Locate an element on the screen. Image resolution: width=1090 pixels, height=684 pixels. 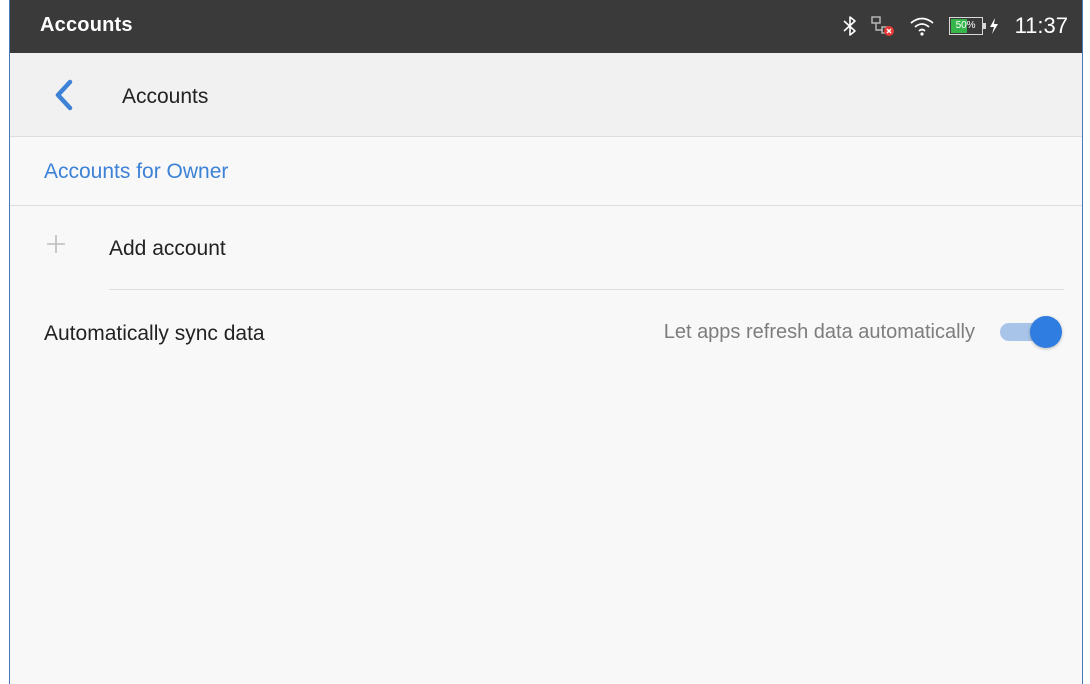
page-title: Accounts is located at coordinates (165, 96).